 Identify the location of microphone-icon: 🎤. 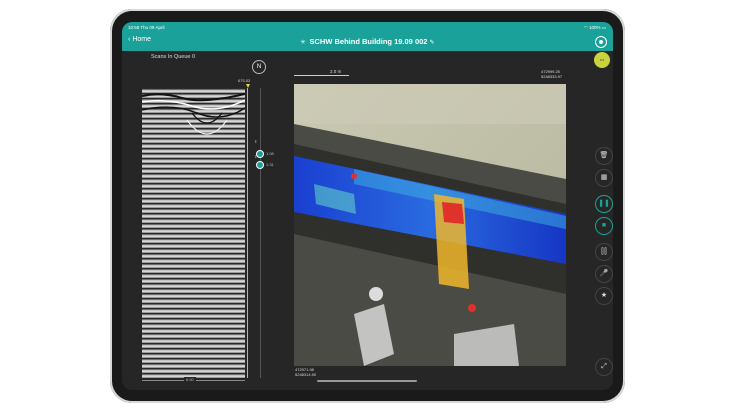
(604, 274).